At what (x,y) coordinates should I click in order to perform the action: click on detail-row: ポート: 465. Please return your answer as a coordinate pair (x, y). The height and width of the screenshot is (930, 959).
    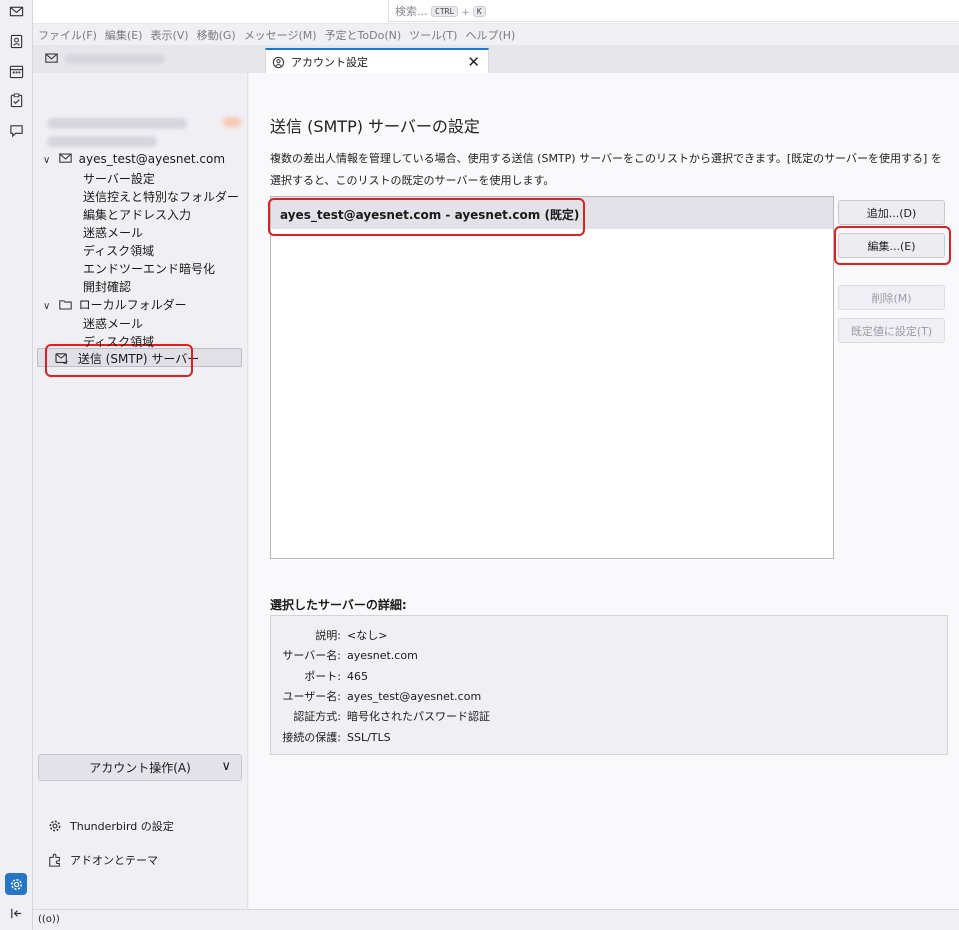
    Looking at the image, I should click on (471, 676).